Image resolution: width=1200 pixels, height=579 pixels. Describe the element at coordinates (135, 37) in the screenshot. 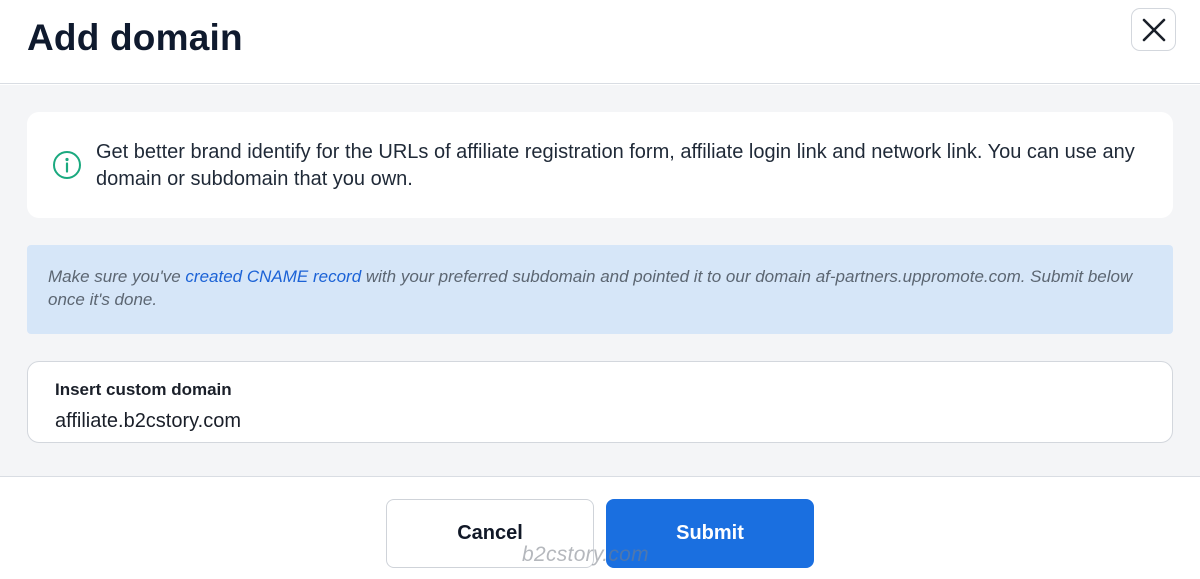

I see `dialog-title: Add domain` at that location.